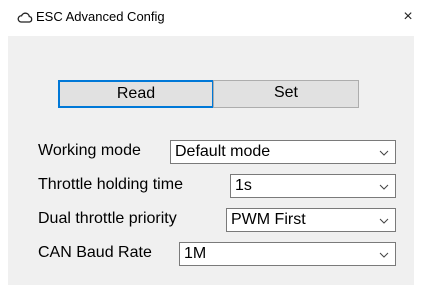 Image resolution: width=422 pixels, height=285 pixels. I want to click on can-baud-rate-label: CAN Baud Rate, so click(95, 252).